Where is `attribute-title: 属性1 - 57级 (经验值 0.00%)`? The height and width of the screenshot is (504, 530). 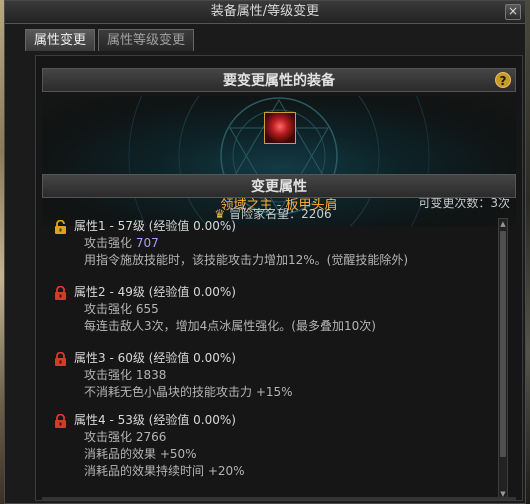
attribute-title: 属性1 - 57级 (经验值 0.00%) is located at coordinates (155, 226).